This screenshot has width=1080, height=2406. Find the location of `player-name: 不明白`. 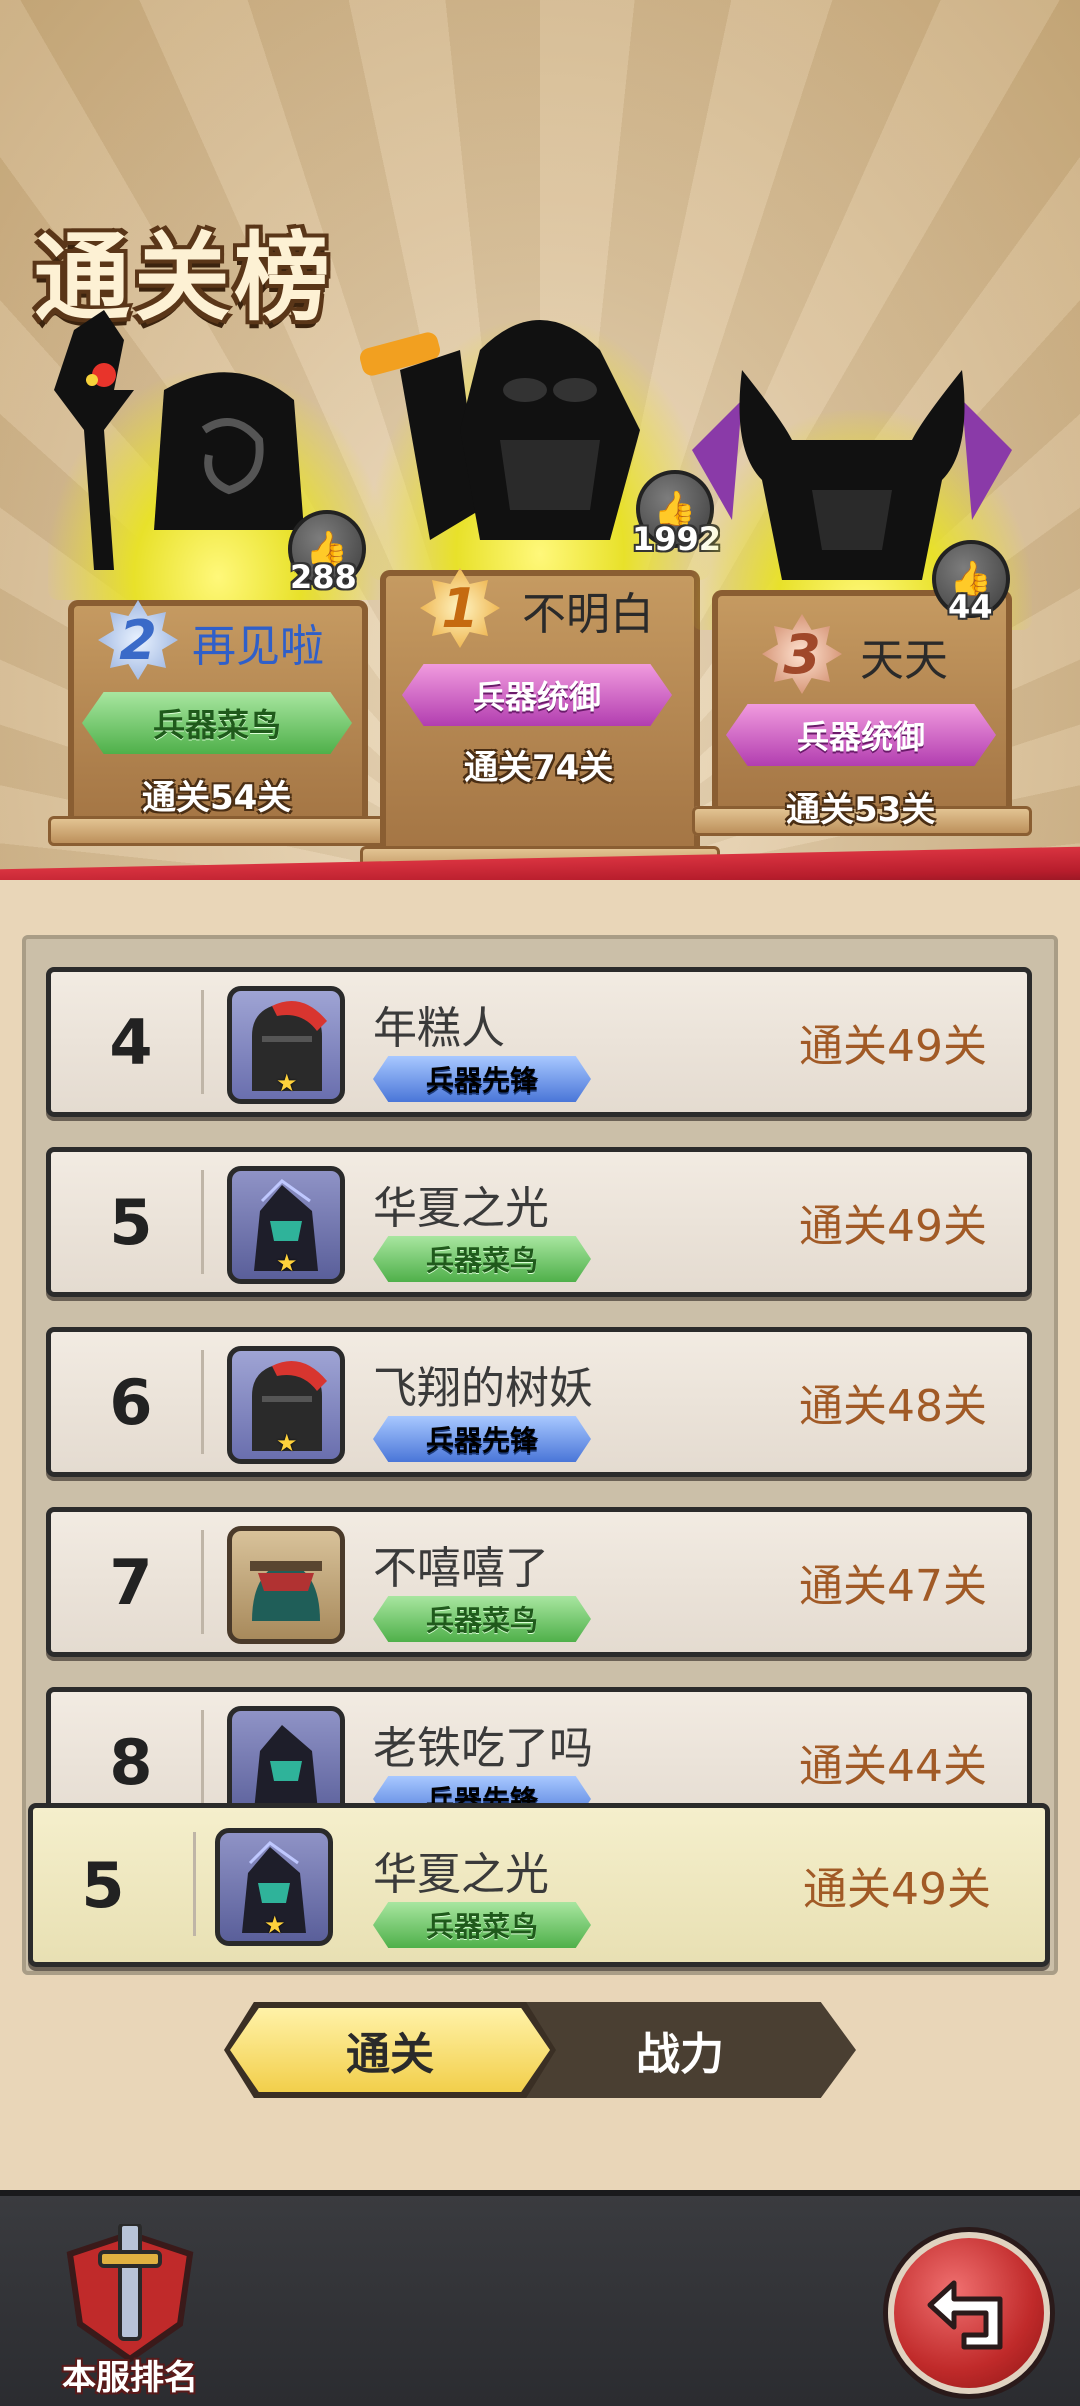

player-name: 不明白 is located at coordinates (588, 614).